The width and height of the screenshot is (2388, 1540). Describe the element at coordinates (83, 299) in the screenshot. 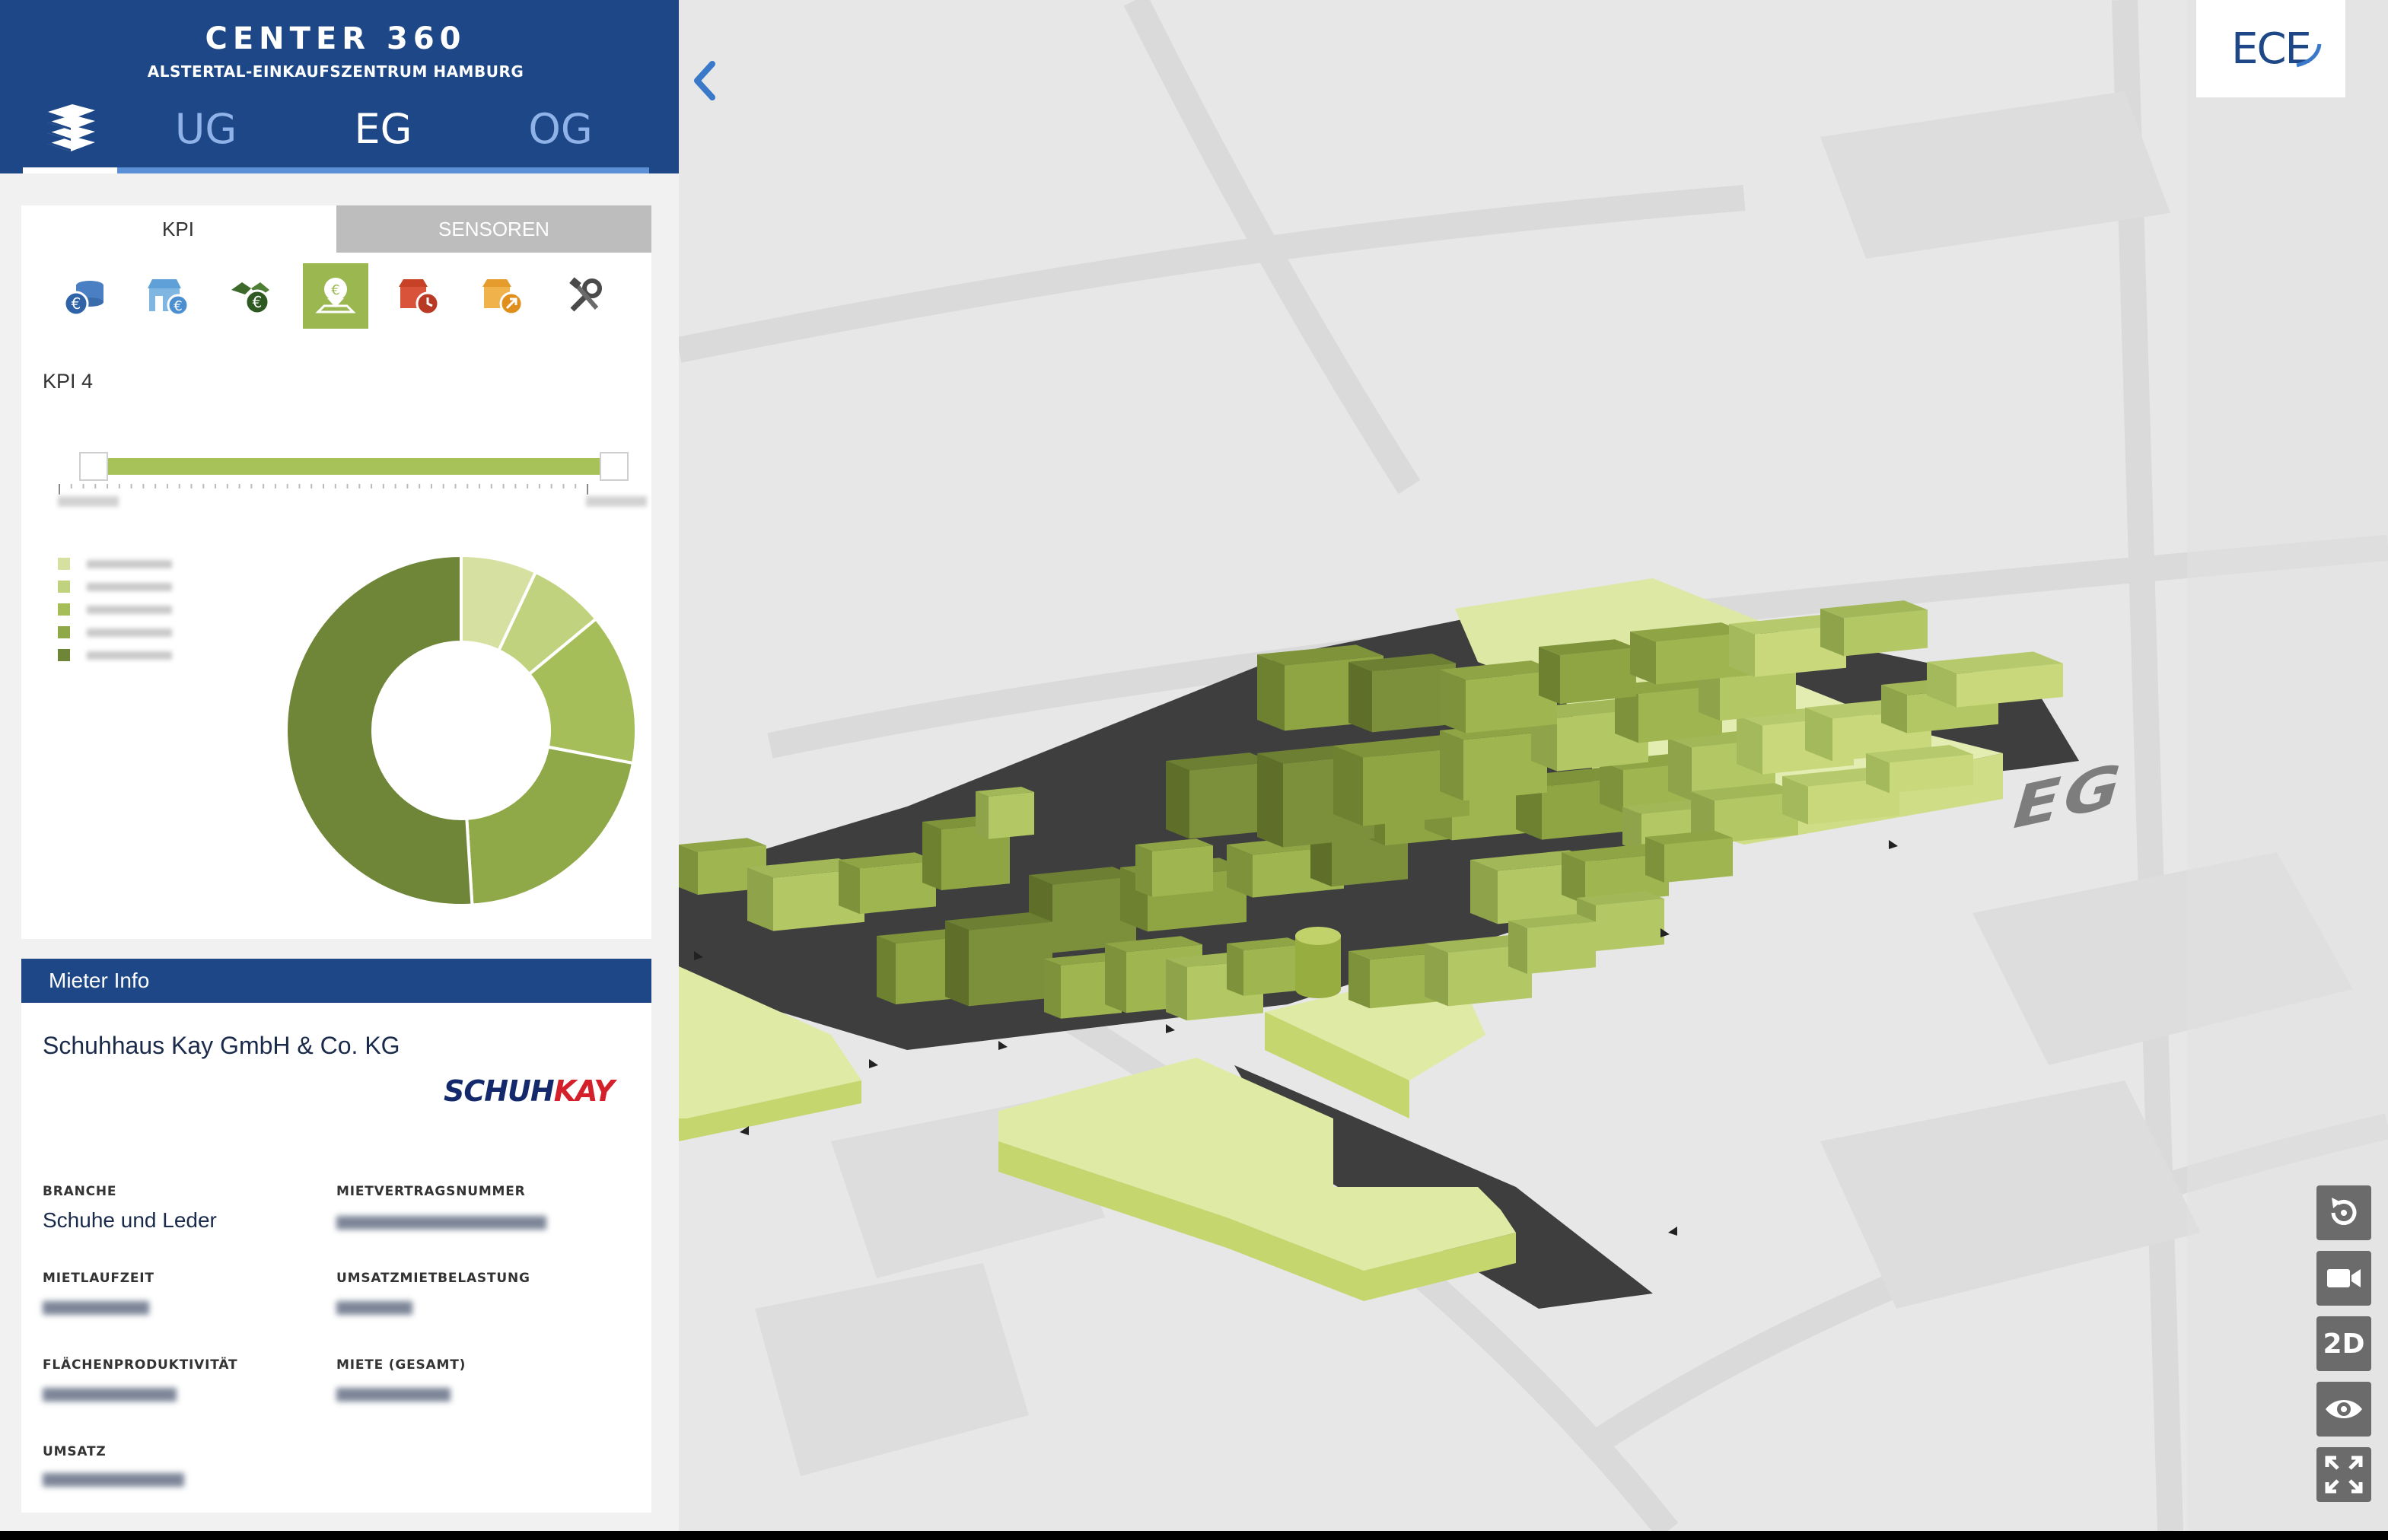

I see `euro-coins-icon: €` at that location.